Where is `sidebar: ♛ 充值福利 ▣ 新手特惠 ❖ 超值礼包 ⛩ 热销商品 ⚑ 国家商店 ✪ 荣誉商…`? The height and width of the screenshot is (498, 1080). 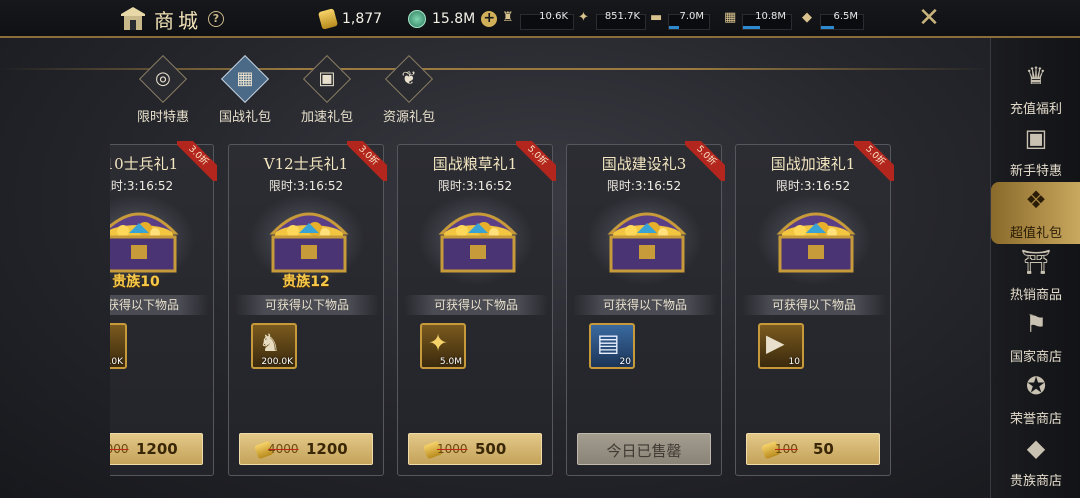 sidebar: ♛ 充值福利 ▣ 新手特惠 ❖ 超值礼包 ⛩ 热销商品 ⚑ 国家商店 ✪ 荣誉商… is located at coordinates (1035, 268).